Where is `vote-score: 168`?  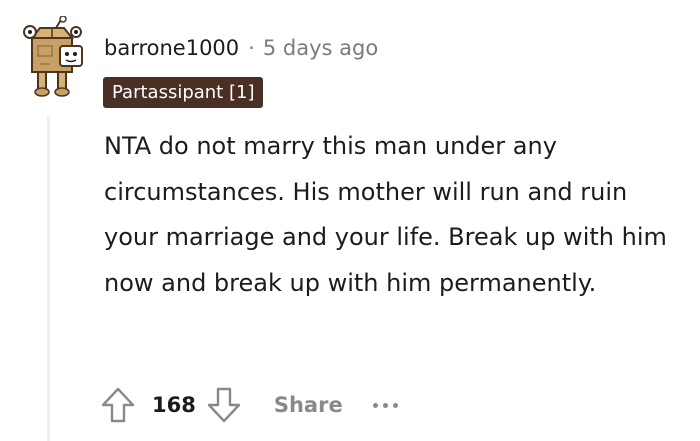 vote-score: 168 is located at coordinates (174, 405).